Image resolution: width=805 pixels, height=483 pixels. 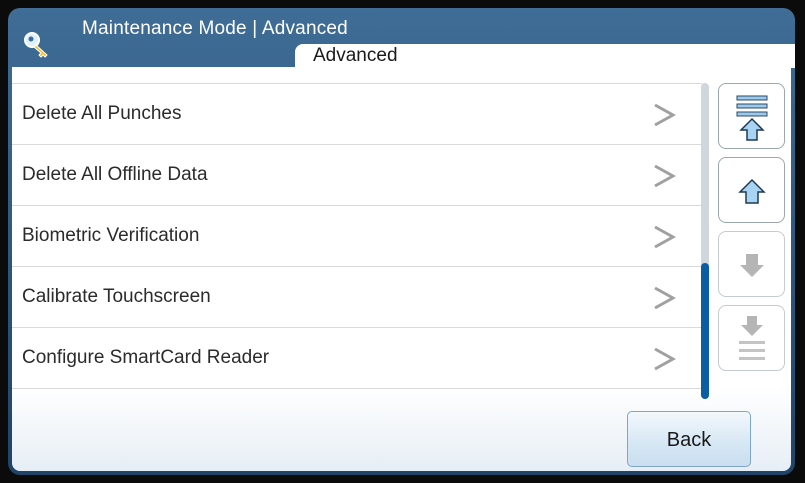 I want to click on back-button: Back, so click(x=689, y=439).